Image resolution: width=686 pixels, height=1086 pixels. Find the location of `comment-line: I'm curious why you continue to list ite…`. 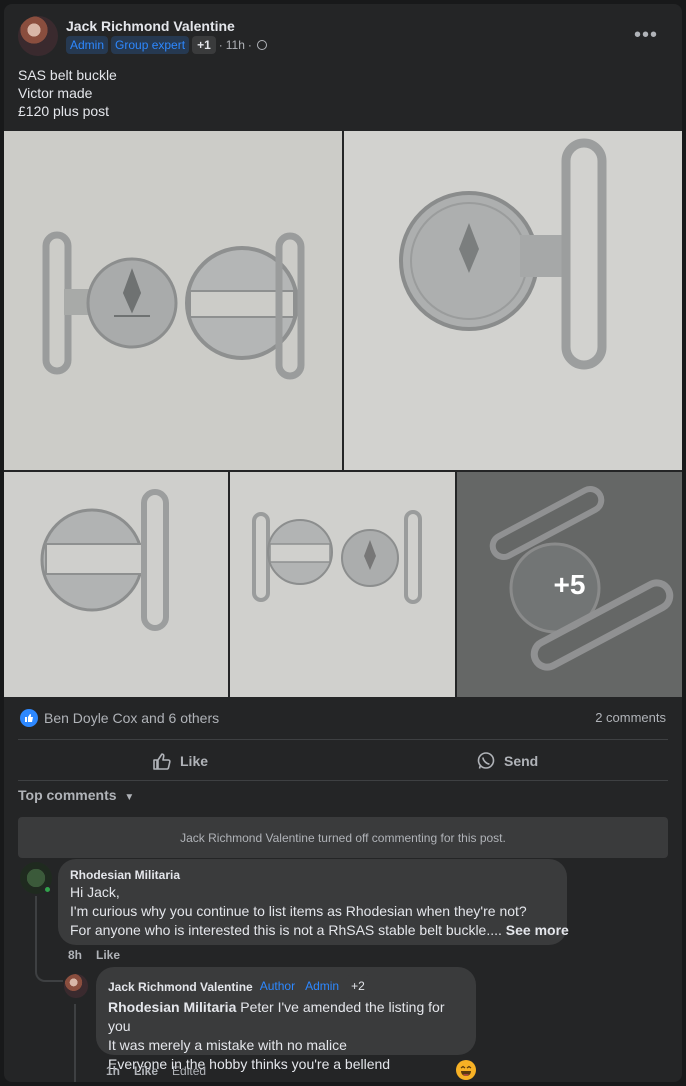

comment-line: I'm curious why you continue to list ite… is located at coordinates (298, 911).